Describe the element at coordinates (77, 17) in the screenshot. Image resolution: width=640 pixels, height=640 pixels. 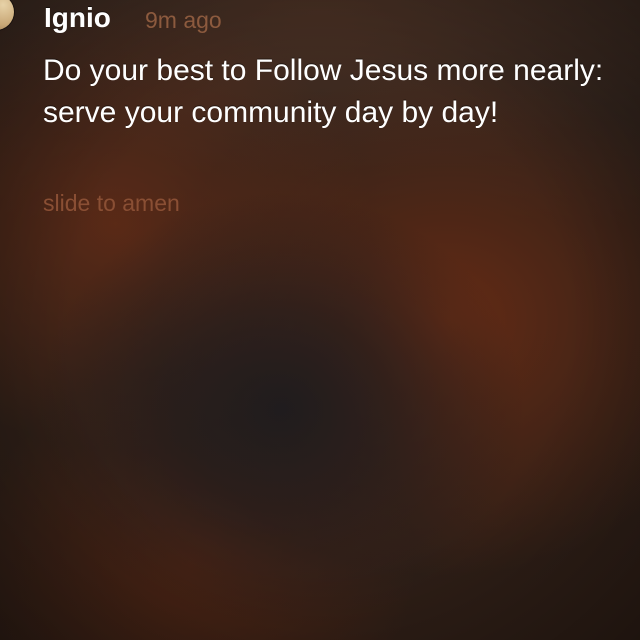
I see `notification-sender: Ignio` at that location.